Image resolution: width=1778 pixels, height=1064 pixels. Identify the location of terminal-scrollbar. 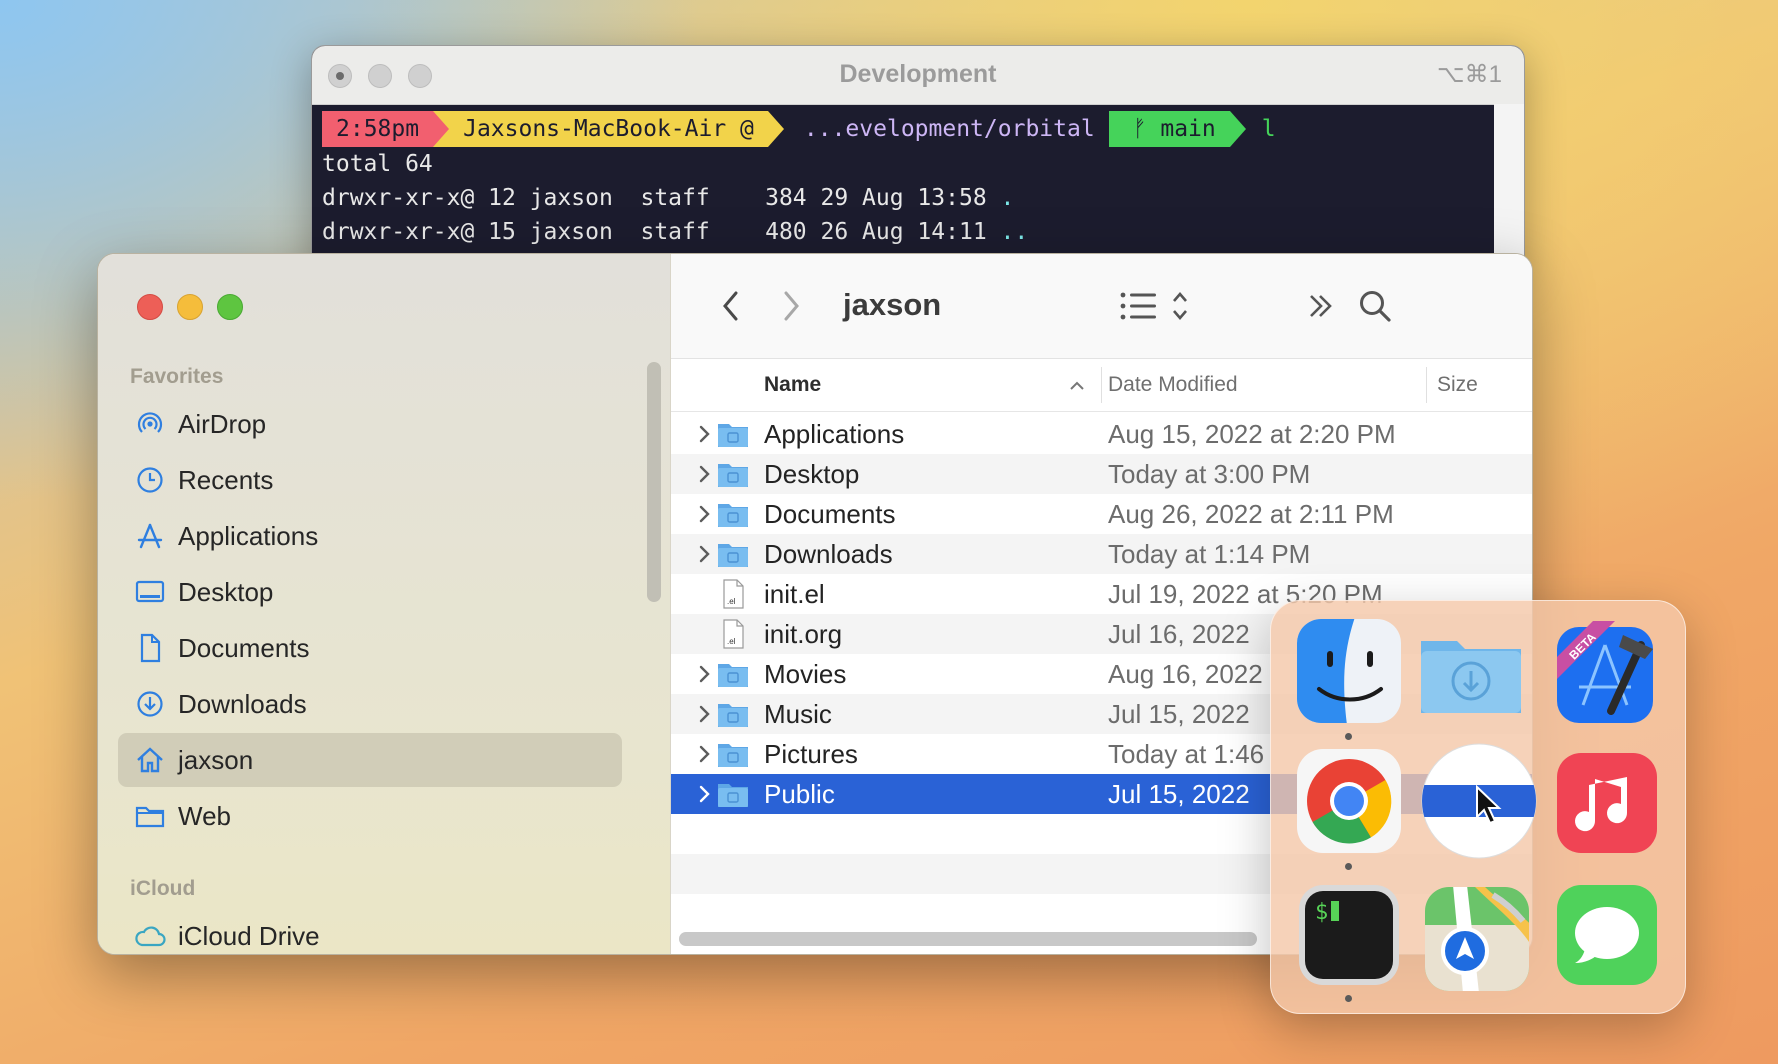
(1509, 190).